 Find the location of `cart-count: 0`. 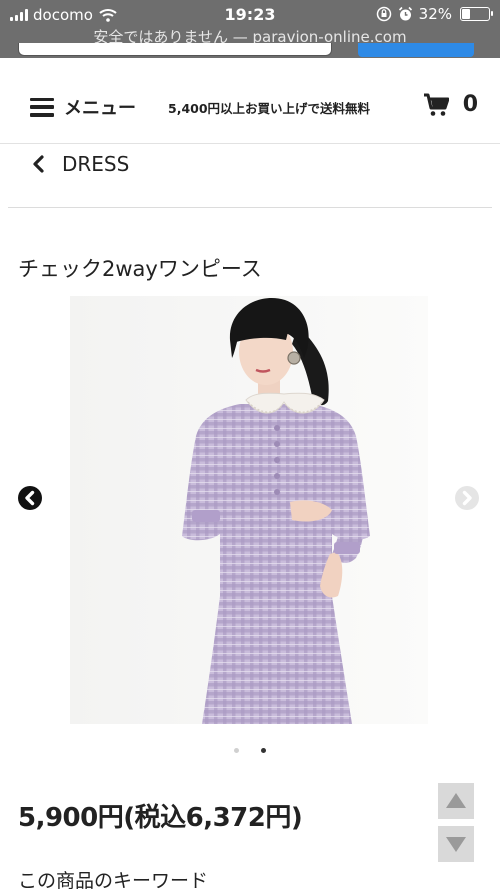

cart-count: 0 is located at coordinates (470, 104).